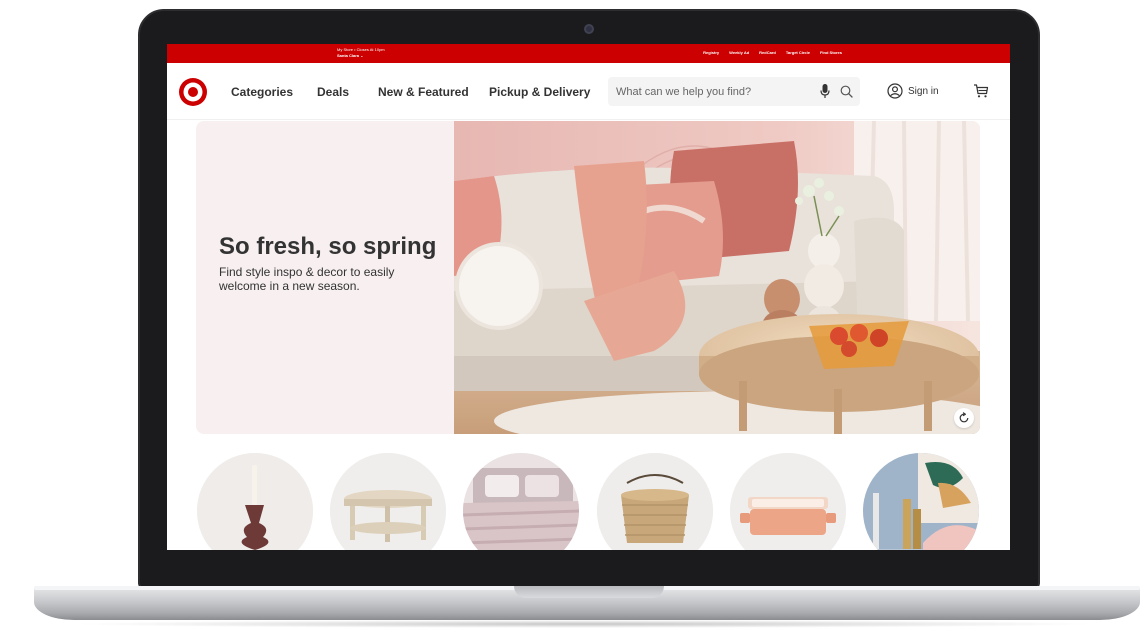 Image resolution: width=1140 pixels, height=634 pixels. Describe the element at coordinates (328, 246) in the screenshot. I see `hero-title: So fresh, so spring` at that location.